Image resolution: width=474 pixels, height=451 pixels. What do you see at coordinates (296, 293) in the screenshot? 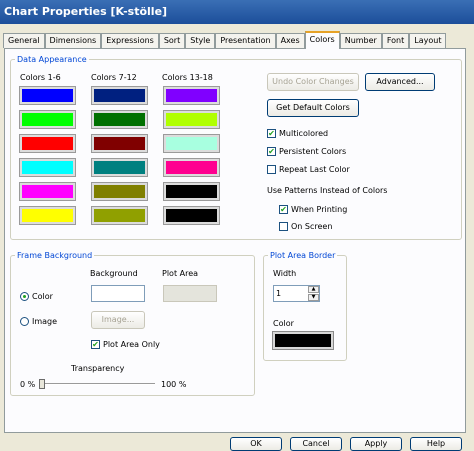
I see `width-spin-input: 1 ▲ ▼` at bounding box center [296, 293].